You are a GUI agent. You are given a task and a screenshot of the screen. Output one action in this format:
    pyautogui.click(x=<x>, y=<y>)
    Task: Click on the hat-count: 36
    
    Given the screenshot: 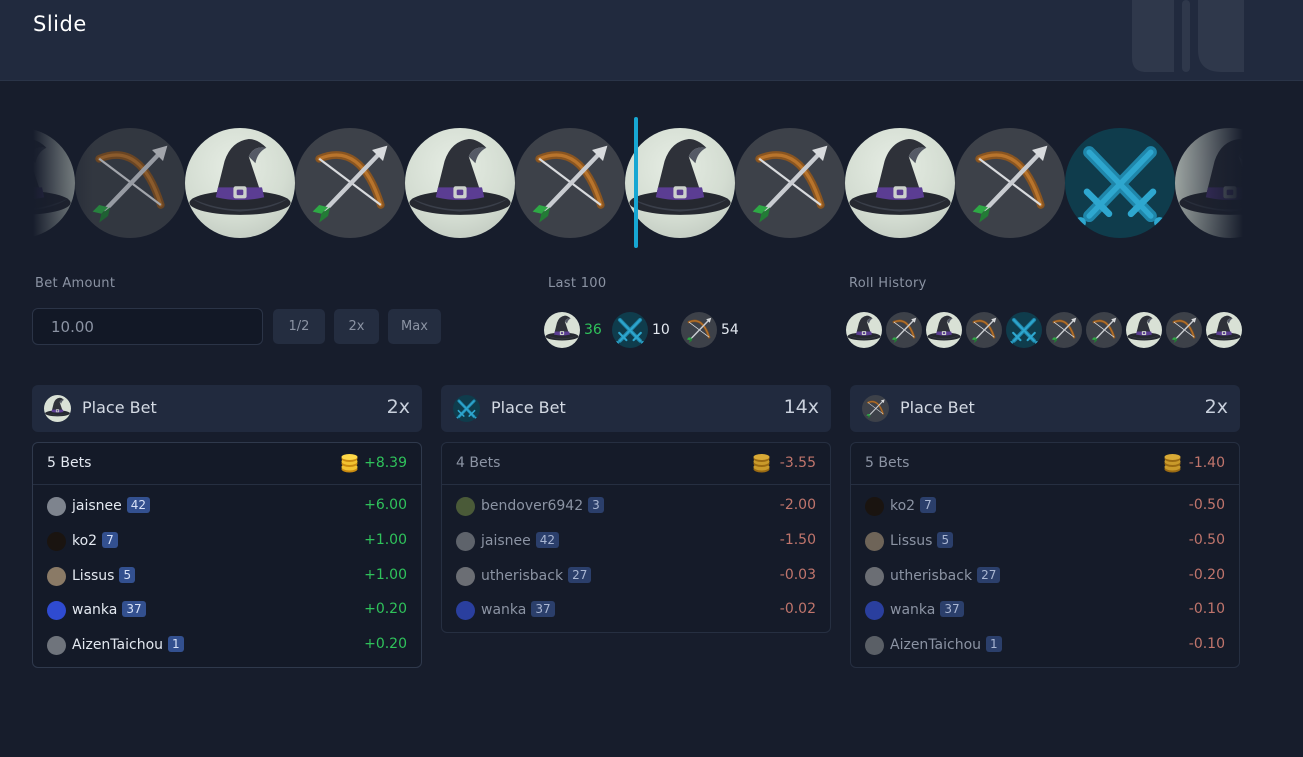 What is the action you would take?
    pyautogui.click(x=593, y=330)
    